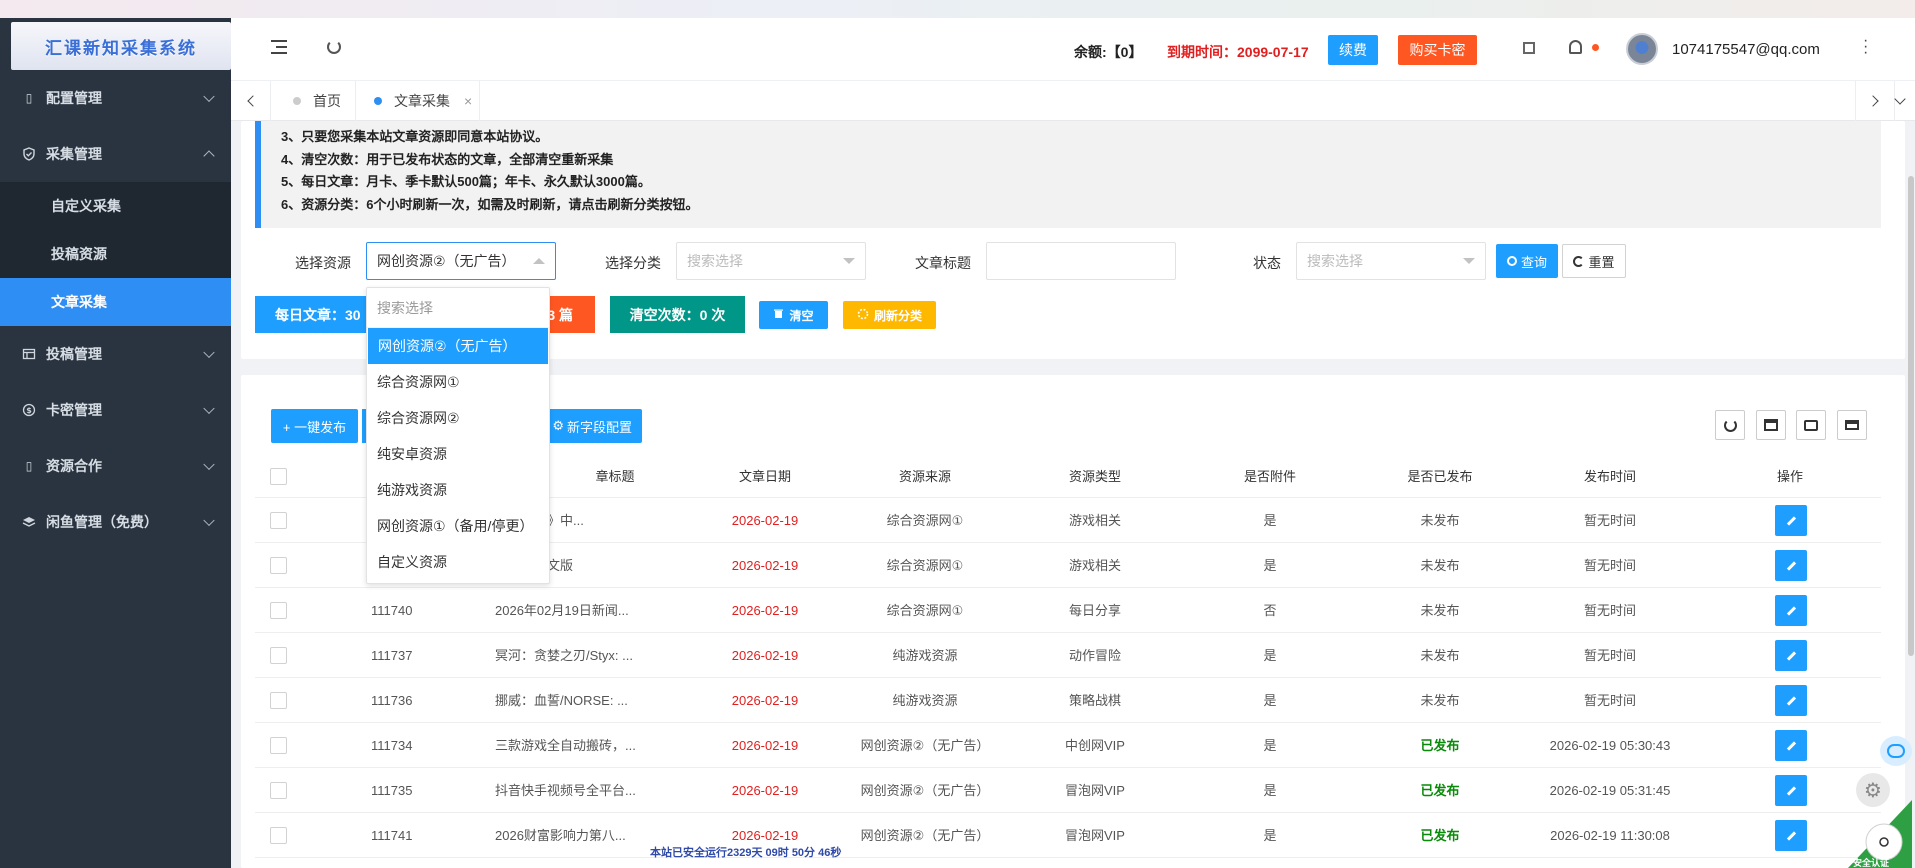 The image size is (1915, 868). I want to click on table-export-button, so click(1852, 425).